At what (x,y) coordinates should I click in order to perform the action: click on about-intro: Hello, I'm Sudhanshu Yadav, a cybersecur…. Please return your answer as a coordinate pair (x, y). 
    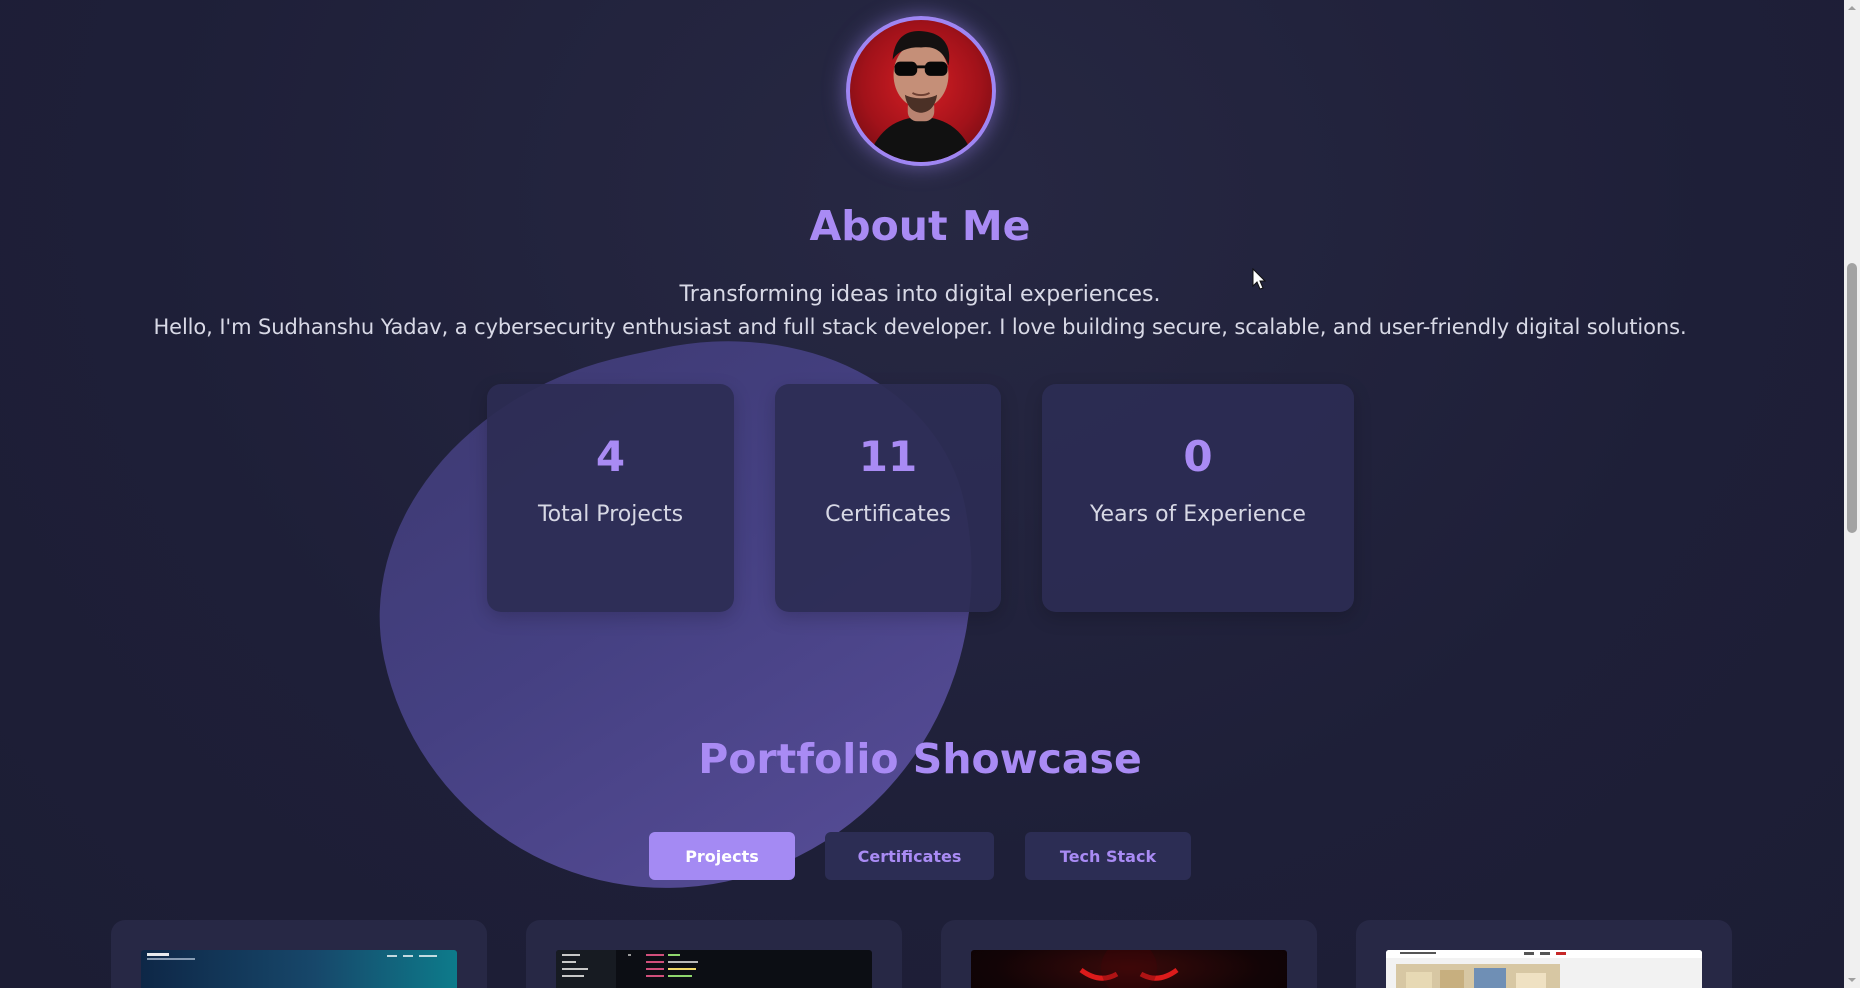
    Looking at the image, I should click on (920, 327).